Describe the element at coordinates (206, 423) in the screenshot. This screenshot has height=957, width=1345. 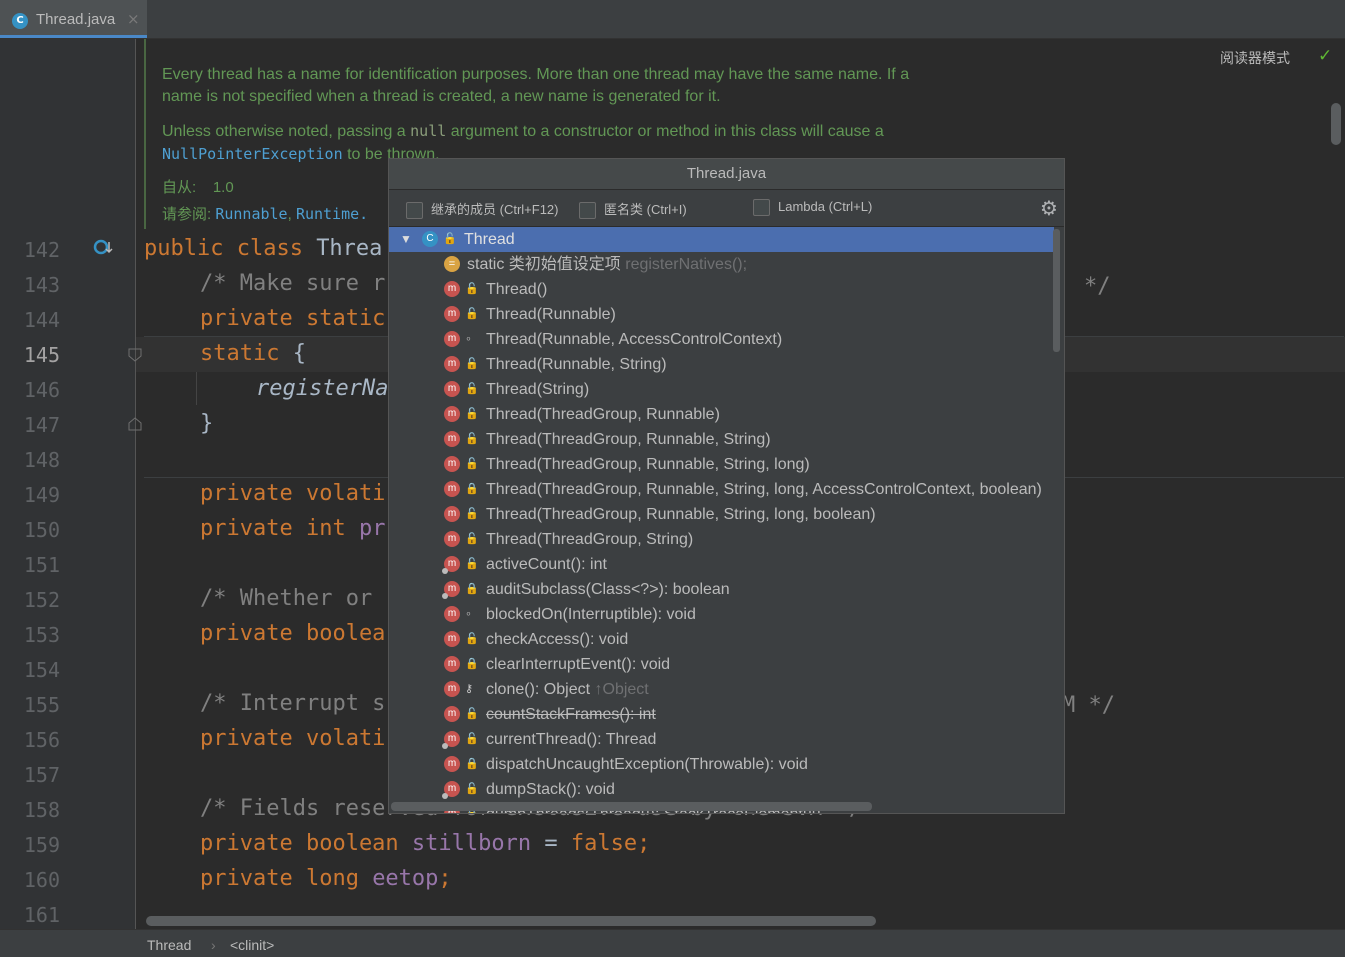
I see `code-line-147: }` at that location.